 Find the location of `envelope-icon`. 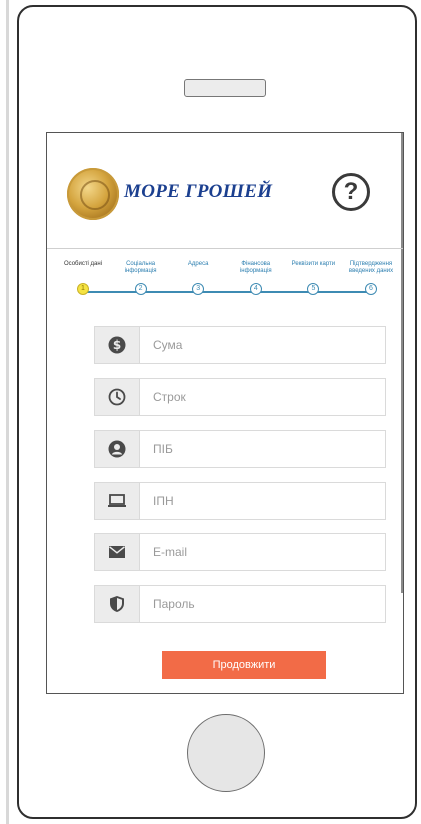

envelope-icon is located at coordinates (117, 552).